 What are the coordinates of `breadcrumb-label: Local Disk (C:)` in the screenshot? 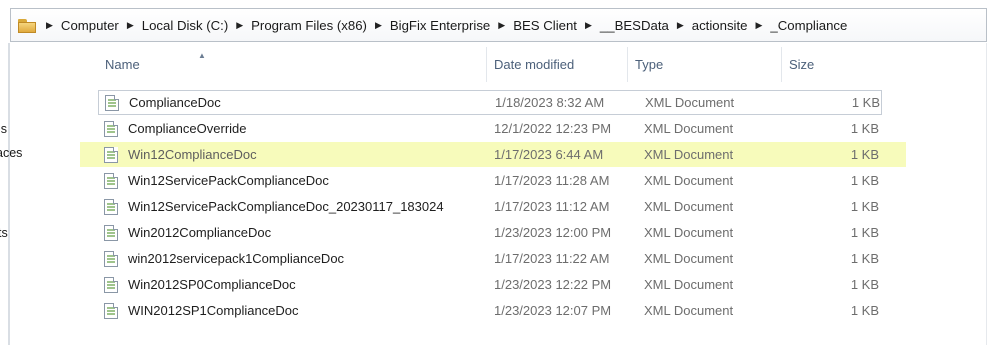 It's located at (185, 25).